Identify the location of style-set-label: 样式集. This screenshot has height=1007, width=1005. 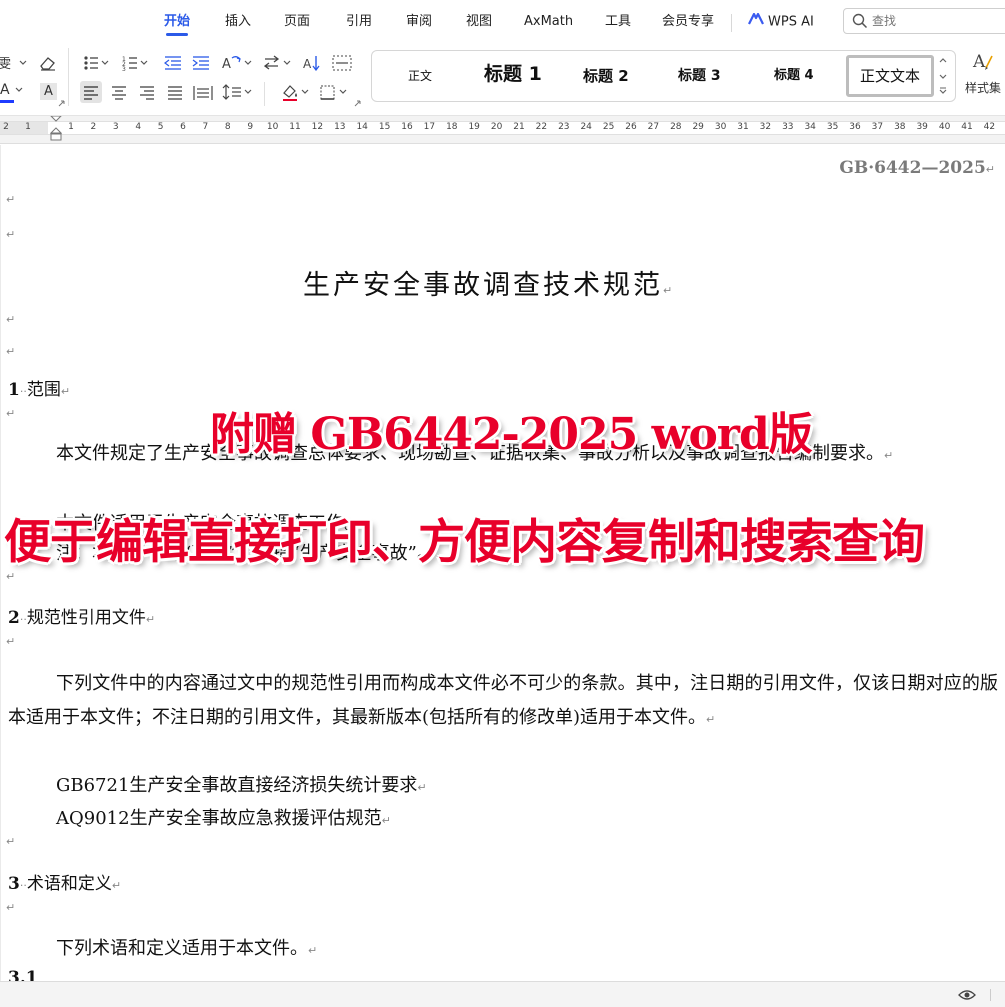
(982, 88).